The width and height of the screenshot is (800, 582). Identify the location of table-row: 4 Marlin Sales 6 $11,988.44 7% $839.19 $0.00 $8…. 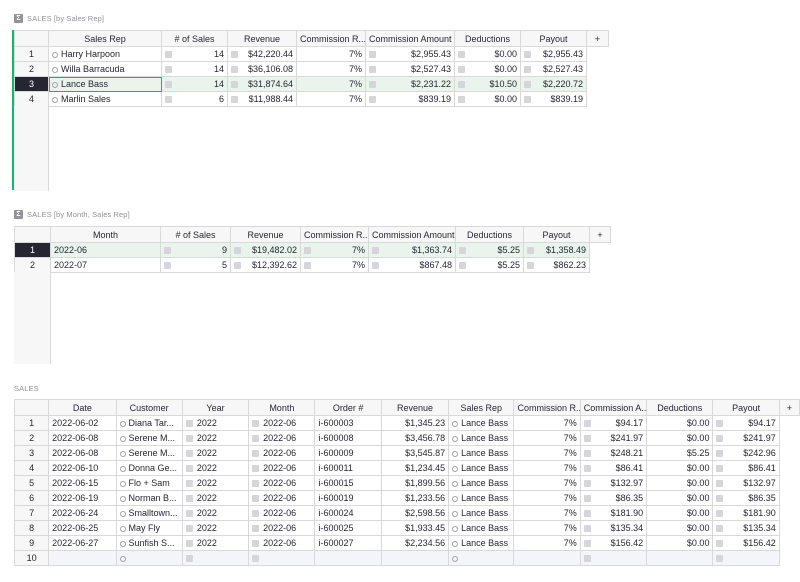
(311, 99).